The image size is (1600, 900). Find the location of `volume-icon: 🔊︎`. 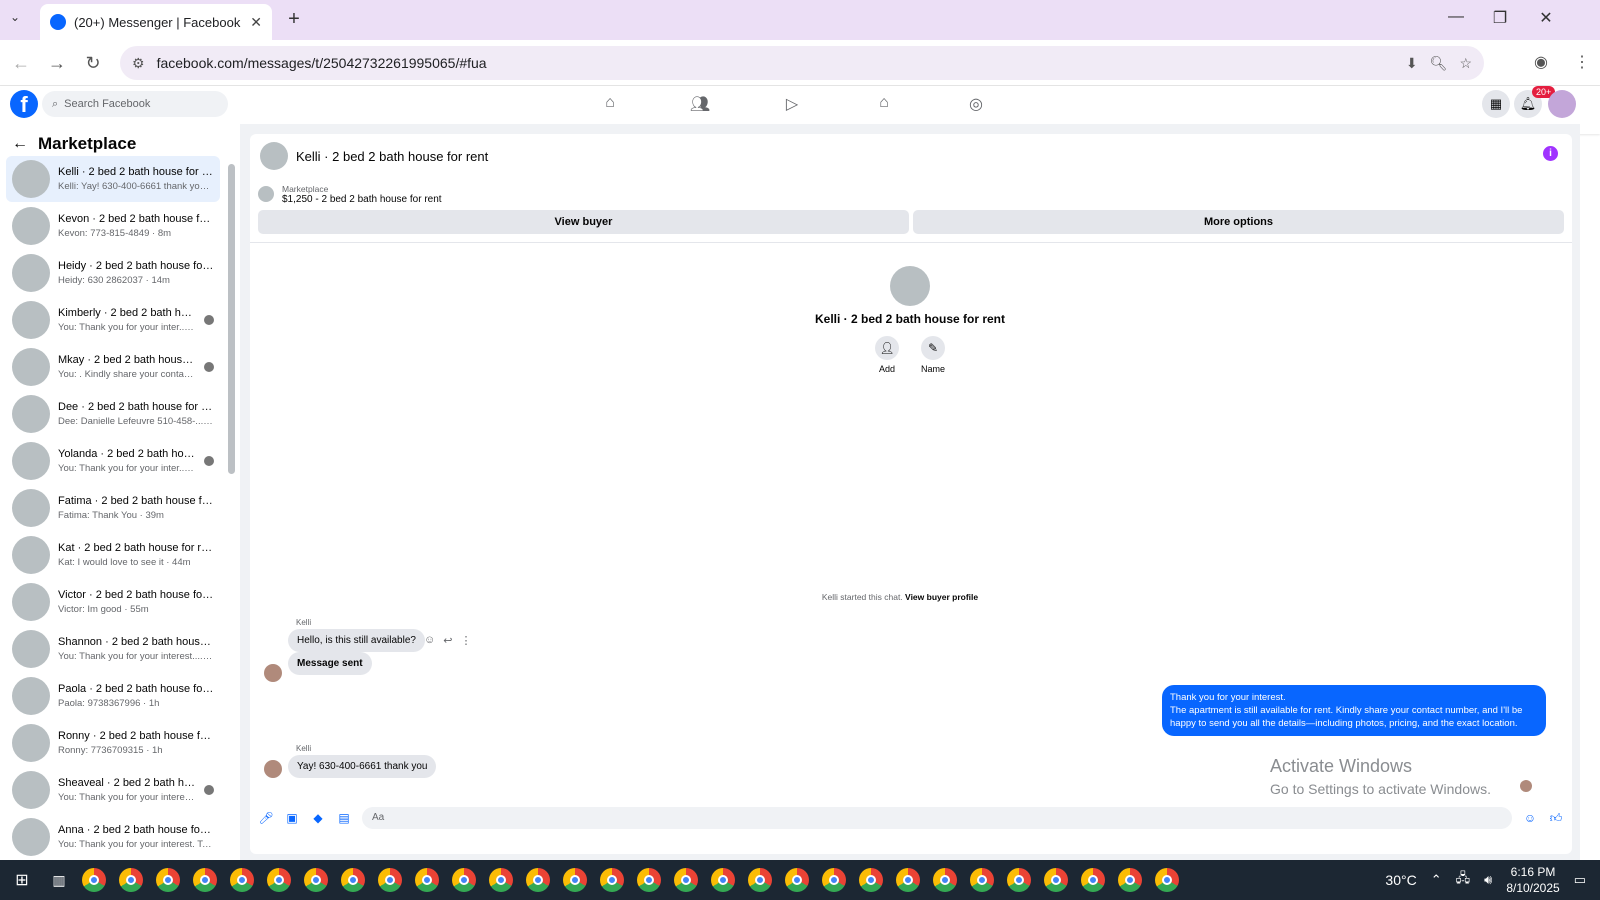

volume-icon: 🔊︎ is located at coordinates (1488, 880).